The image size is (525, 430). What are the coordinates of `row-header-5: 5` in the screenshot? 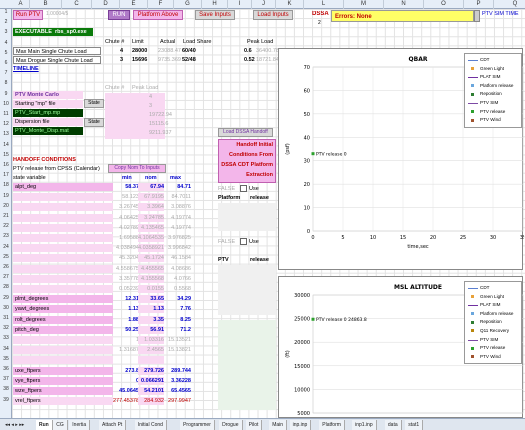 It's located at (6, 53).